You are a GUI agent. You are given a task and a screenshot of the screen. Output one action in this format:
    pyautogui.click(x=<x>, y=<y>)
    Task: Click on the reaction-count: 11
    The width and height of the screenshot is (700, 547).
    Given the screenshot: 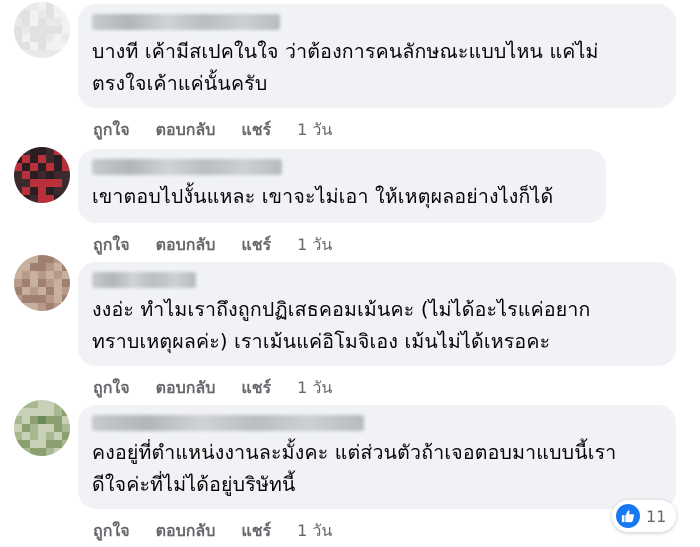 What is the action you would take?
    pyautogui.click(x=656, y=516)
    